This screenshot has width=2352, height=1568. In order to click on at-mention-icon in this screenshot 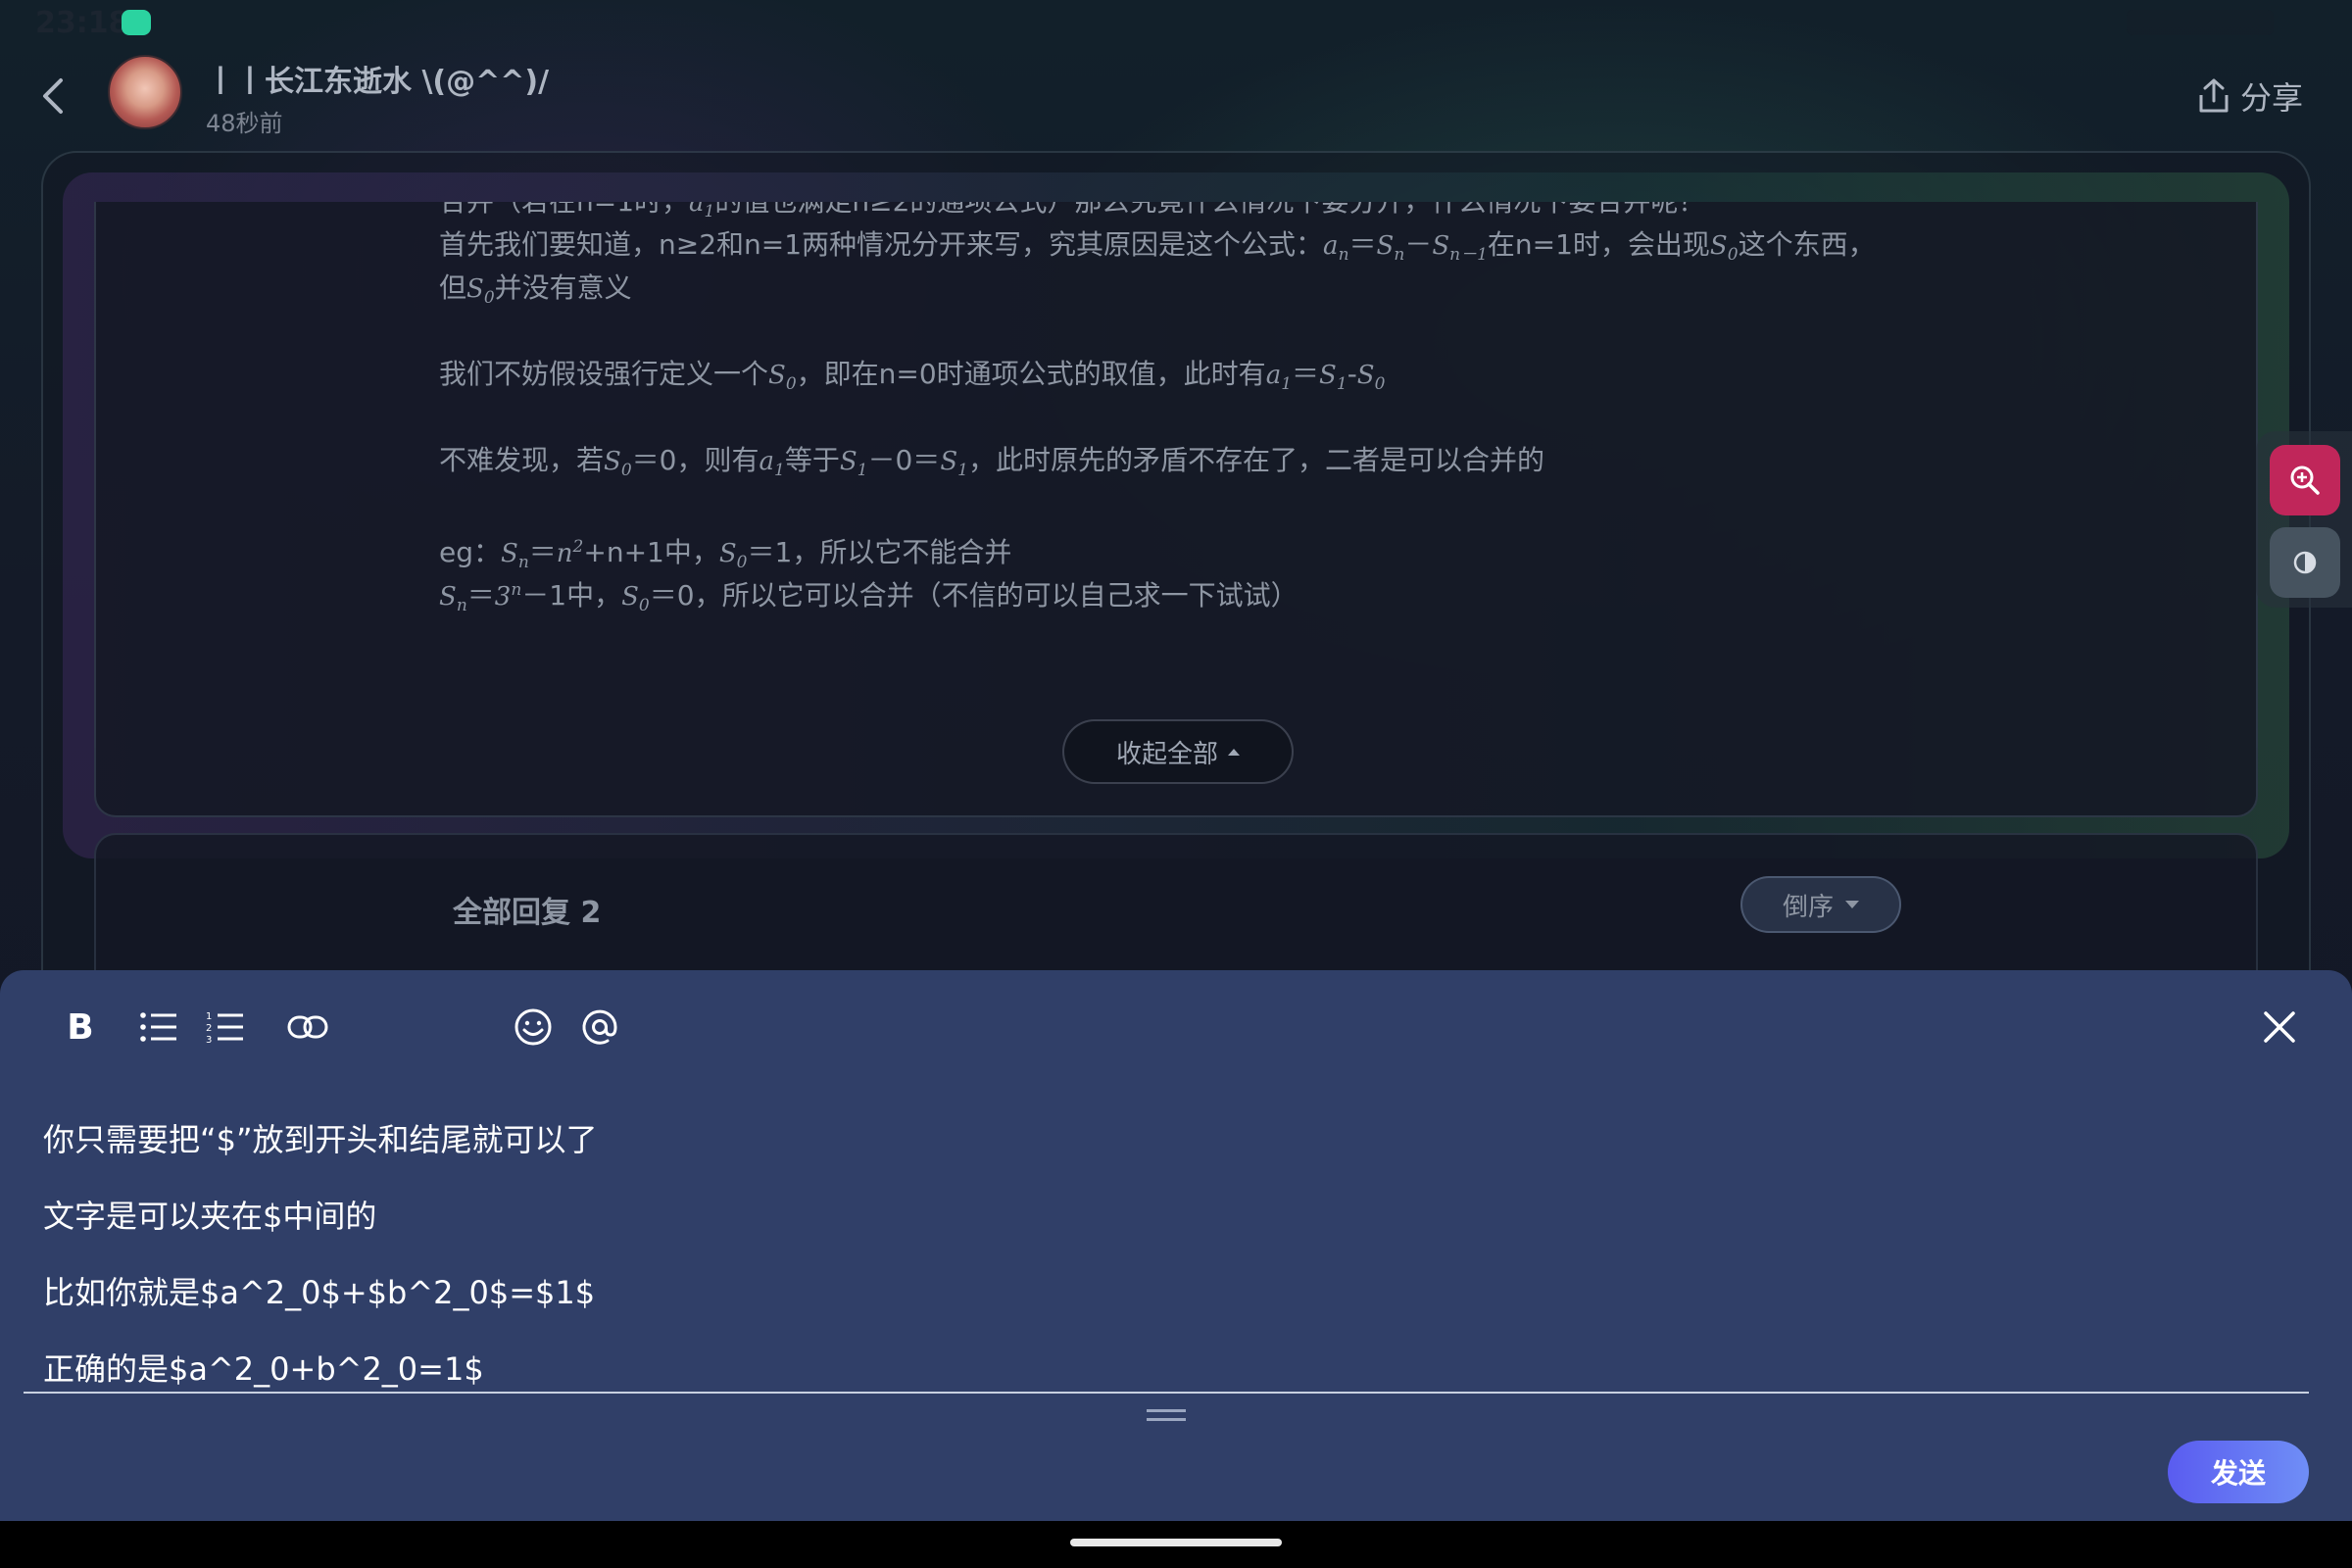, I will do `click(599, 1027)`.